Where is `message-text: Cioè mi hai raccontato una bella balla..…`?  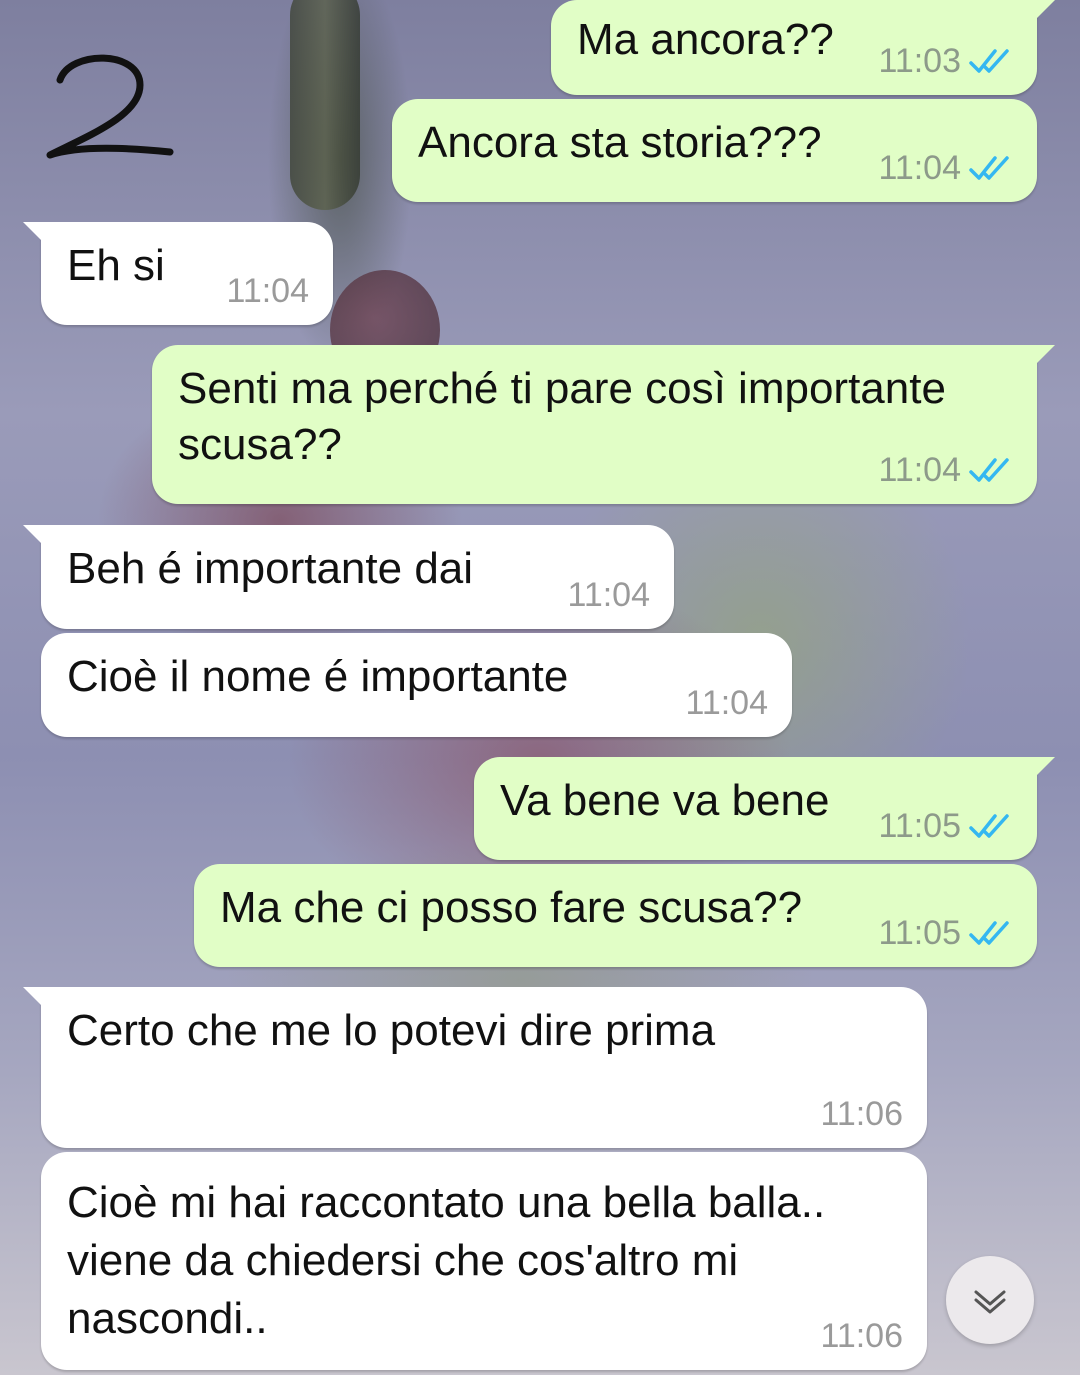 message-text: Cioè mi hai raccontato una bella balla..… is located at coordinates (452, 1260).